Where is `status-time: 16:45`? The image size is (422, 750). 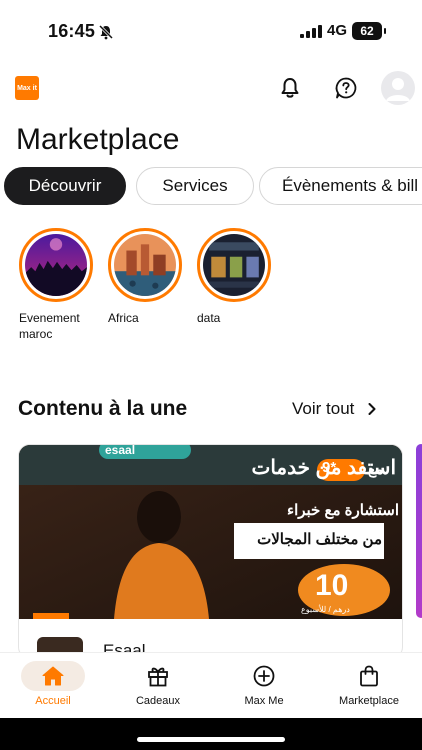 status-time: 16:45 is located at coordinates (72, 31).